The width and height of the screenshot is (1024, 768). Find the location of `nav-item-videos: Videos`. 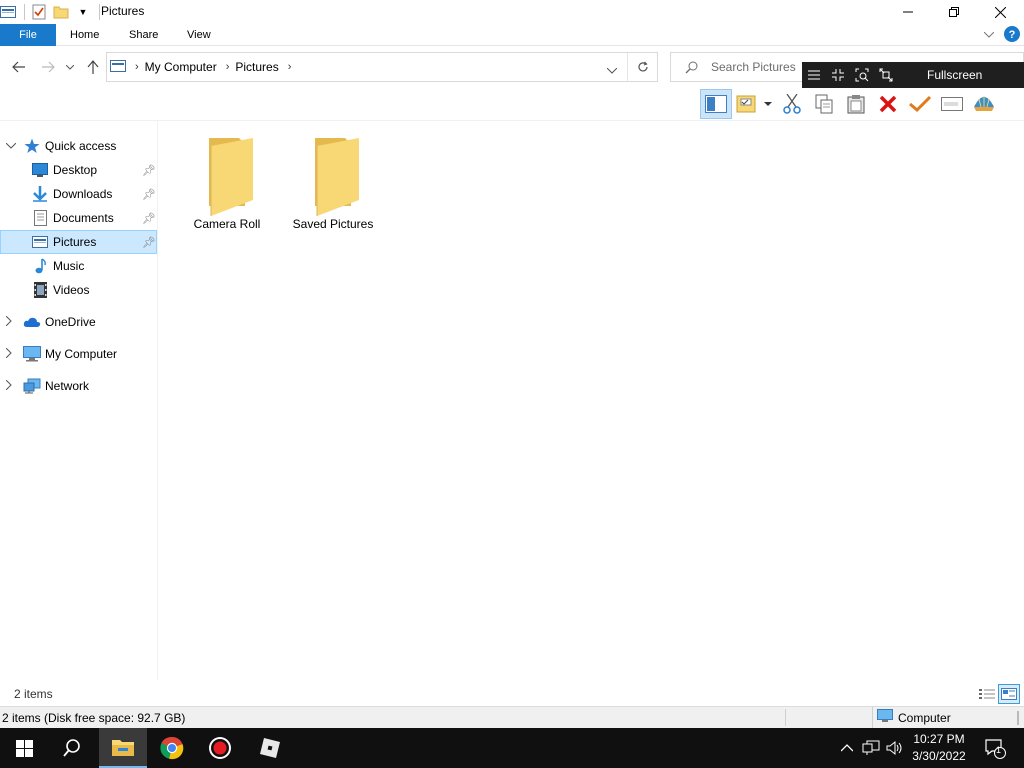

nav-item-videos: Videos is located at coordinates (78, 290).